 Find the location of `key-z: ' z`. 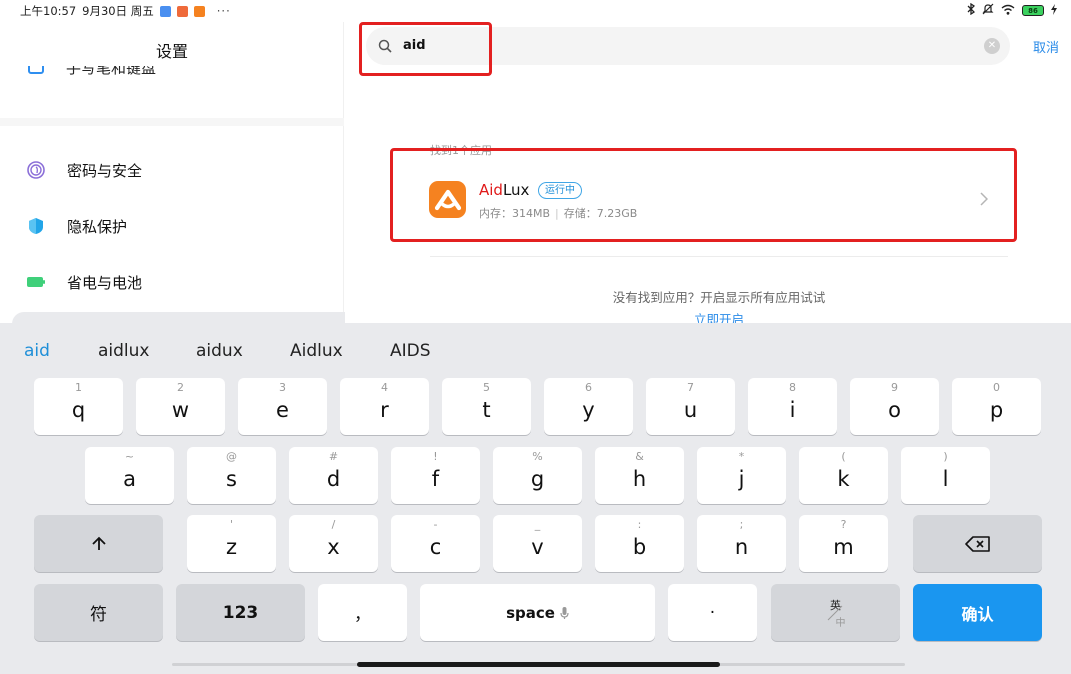

key-z: ' z is located at coordinates (231, 543).